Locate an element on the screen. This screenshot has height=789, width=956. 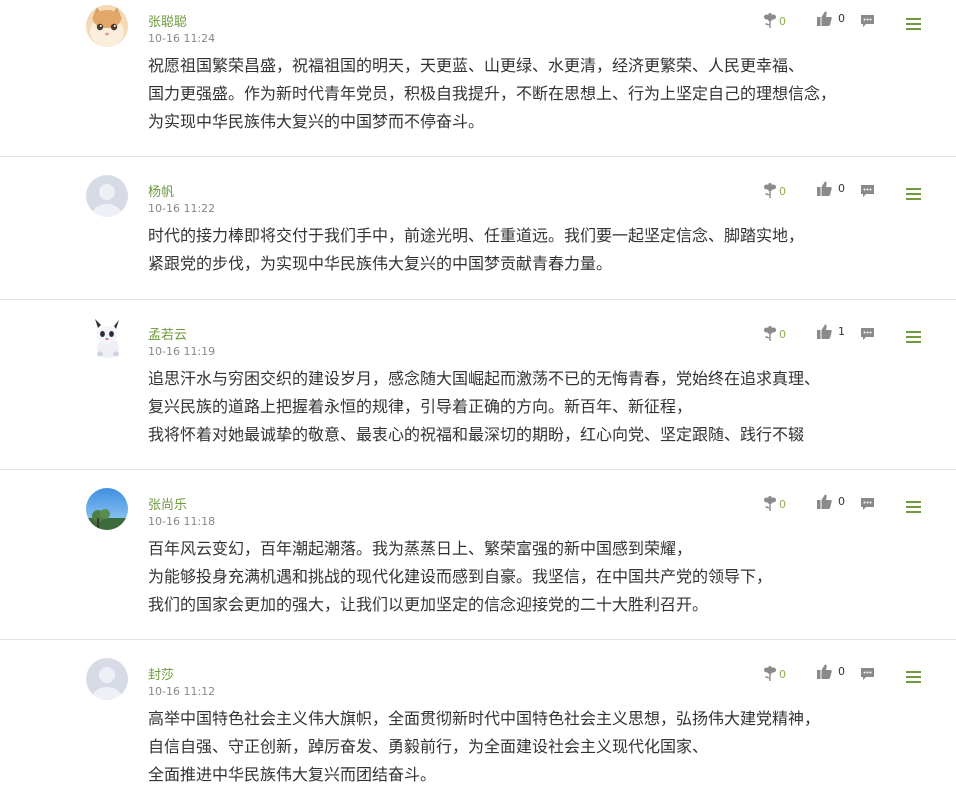
comment-time: 10-16 11:22 is located at coordinates (182, 208).